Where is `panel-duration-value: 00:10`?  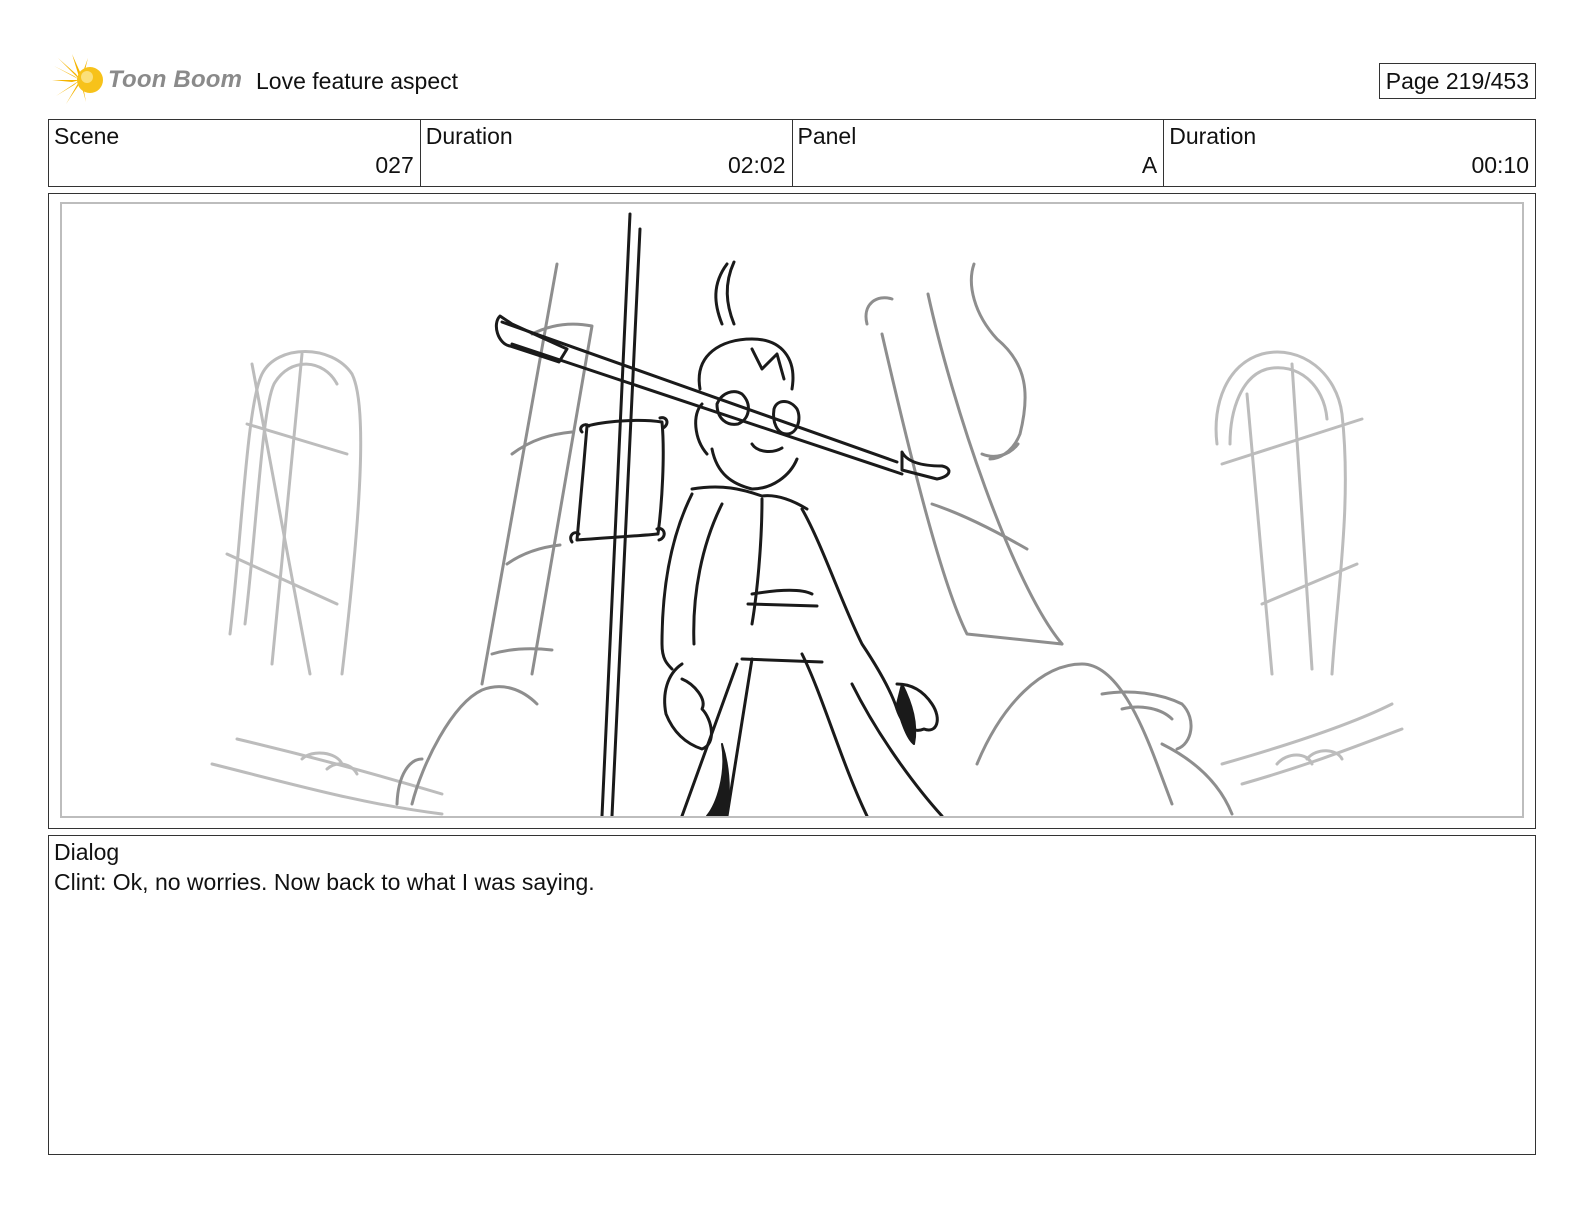 panel-duration-value: 00:10 is located at coordinates (1500, 165).